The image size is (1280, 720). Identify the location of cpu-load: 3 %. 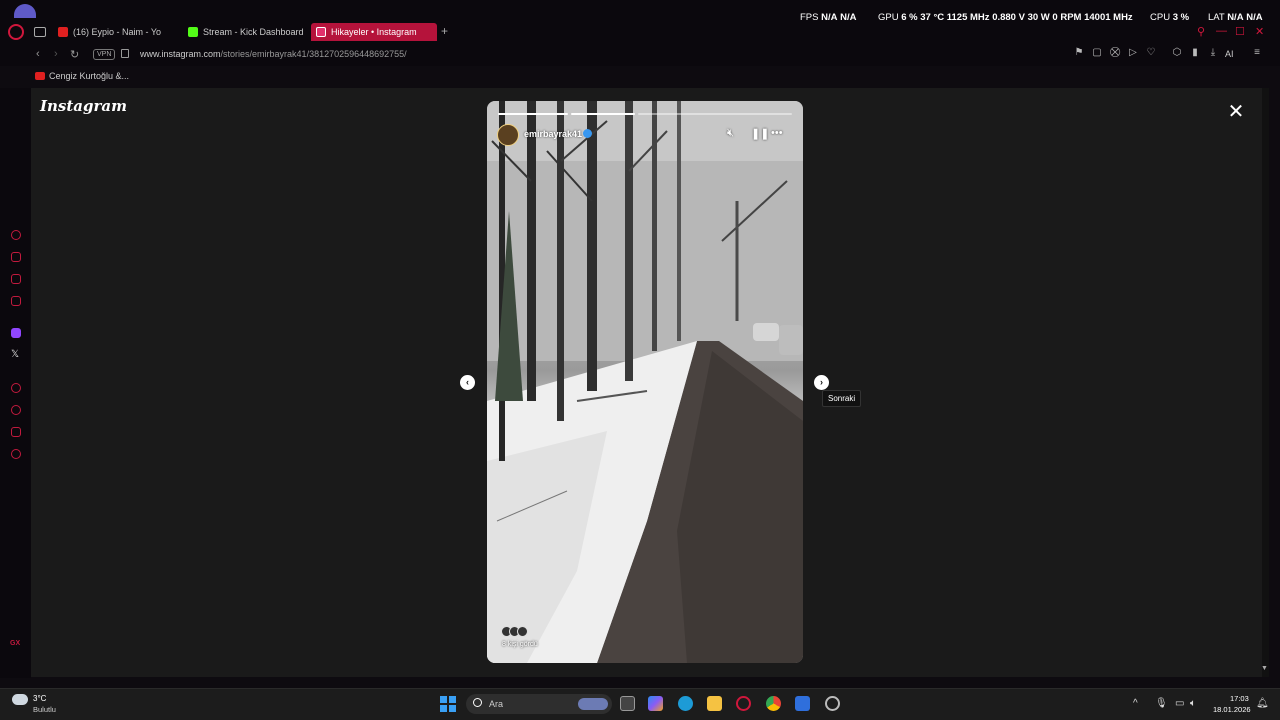
(1181, 17).